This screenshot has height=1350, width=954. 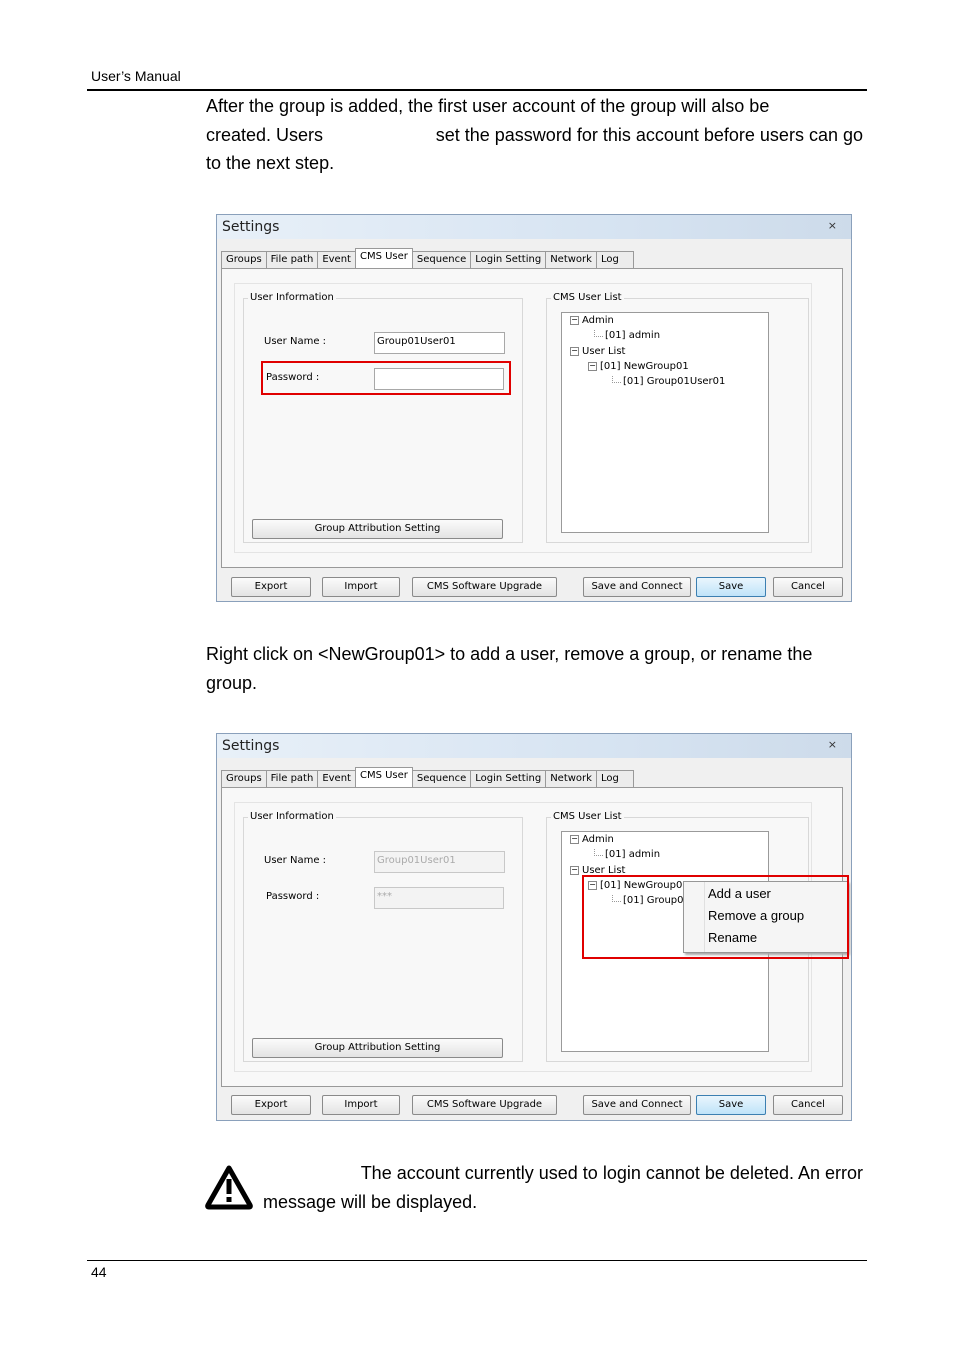 I want to click on right-click-line-2: group., so click(x=232, y=682).